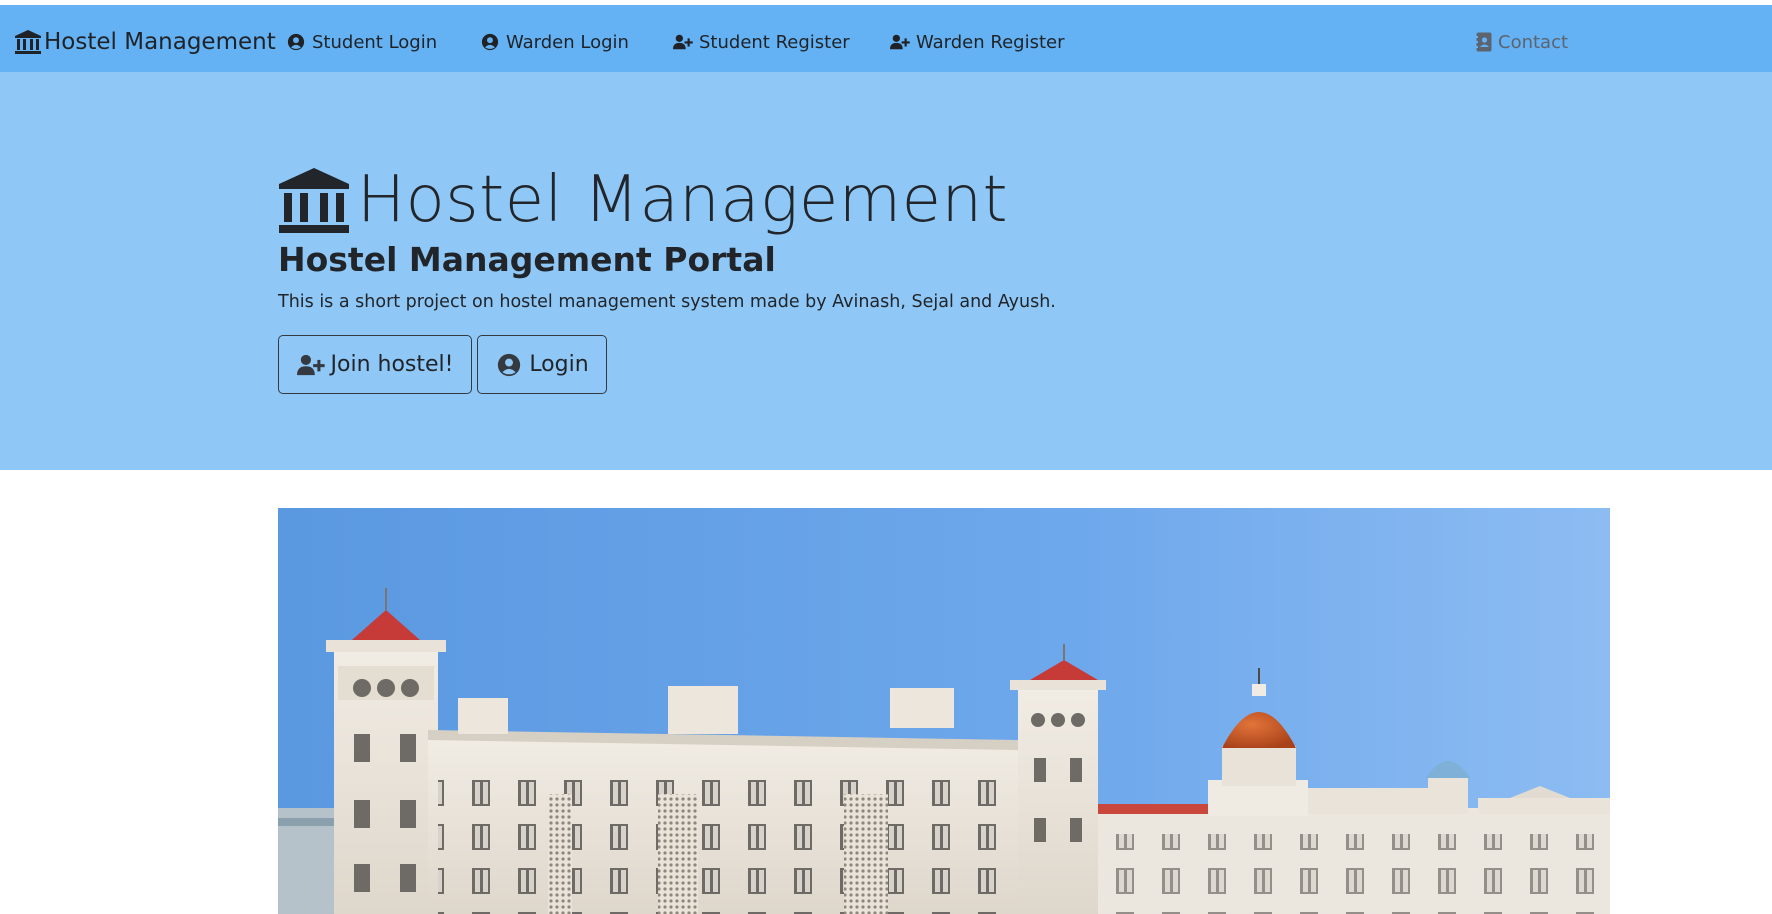  What do you see at coordinates (1533, 42) in the screenshot?
I see `nav-contact-label: Contact` at bounding box center [1533, 42].